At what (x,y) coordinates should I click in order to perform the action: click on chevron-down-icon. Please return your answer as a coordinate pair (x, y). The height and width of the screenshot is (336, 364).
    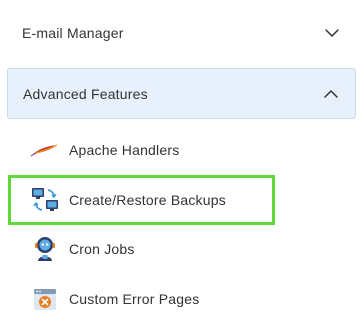
    Looking at the image, I should click on (332, 33).